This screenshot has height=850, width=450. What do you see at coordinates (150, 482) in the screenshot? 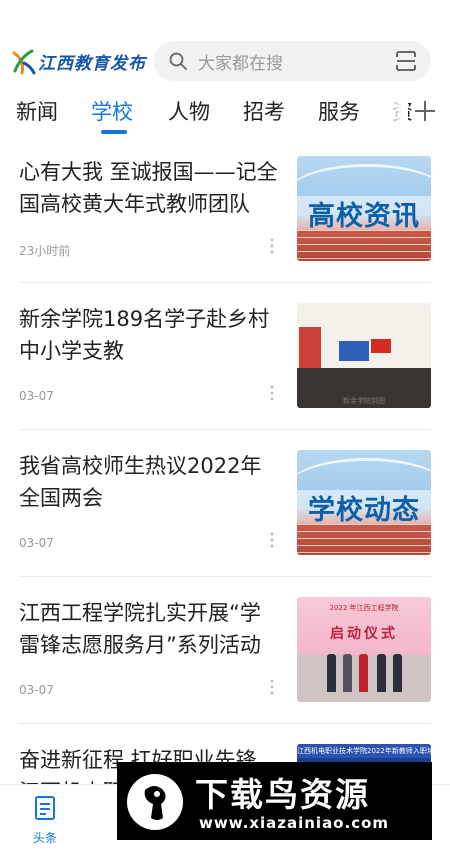
I see `news-title: 我省高校师生热议2022年全国两会` at bounding box center [150, 482].